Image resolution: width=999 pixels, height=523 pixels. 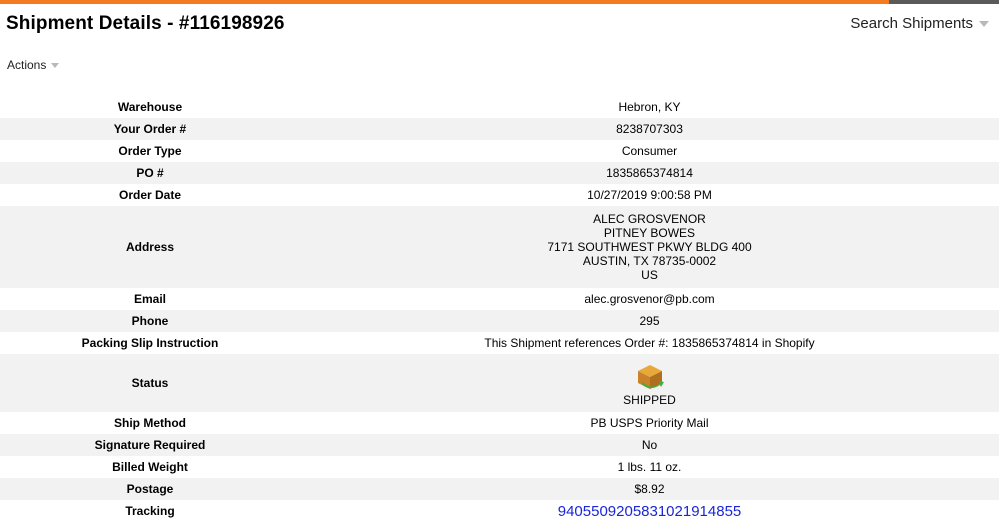 What do you see at coordinates (649, 321) in the screenshot?
I see `row-value: 295` at bounding box center [649, 321].